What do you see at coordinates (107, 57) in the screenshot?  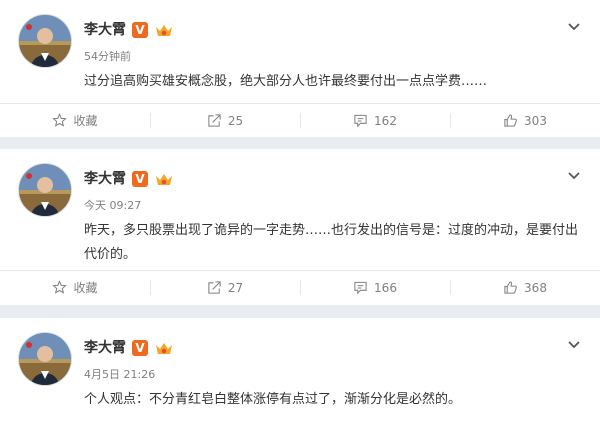 I see `post-time: 54分钟前` at bounding box center [107, 57].